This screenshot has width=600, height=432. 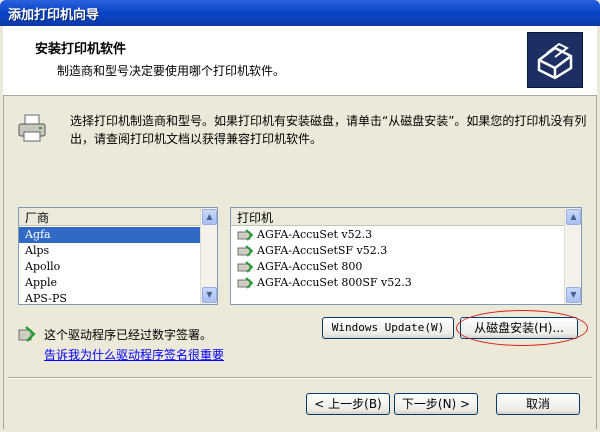 I want to click on printer-item: AGFA-AccuSetSF v52.3, so click(x=397, y=251).